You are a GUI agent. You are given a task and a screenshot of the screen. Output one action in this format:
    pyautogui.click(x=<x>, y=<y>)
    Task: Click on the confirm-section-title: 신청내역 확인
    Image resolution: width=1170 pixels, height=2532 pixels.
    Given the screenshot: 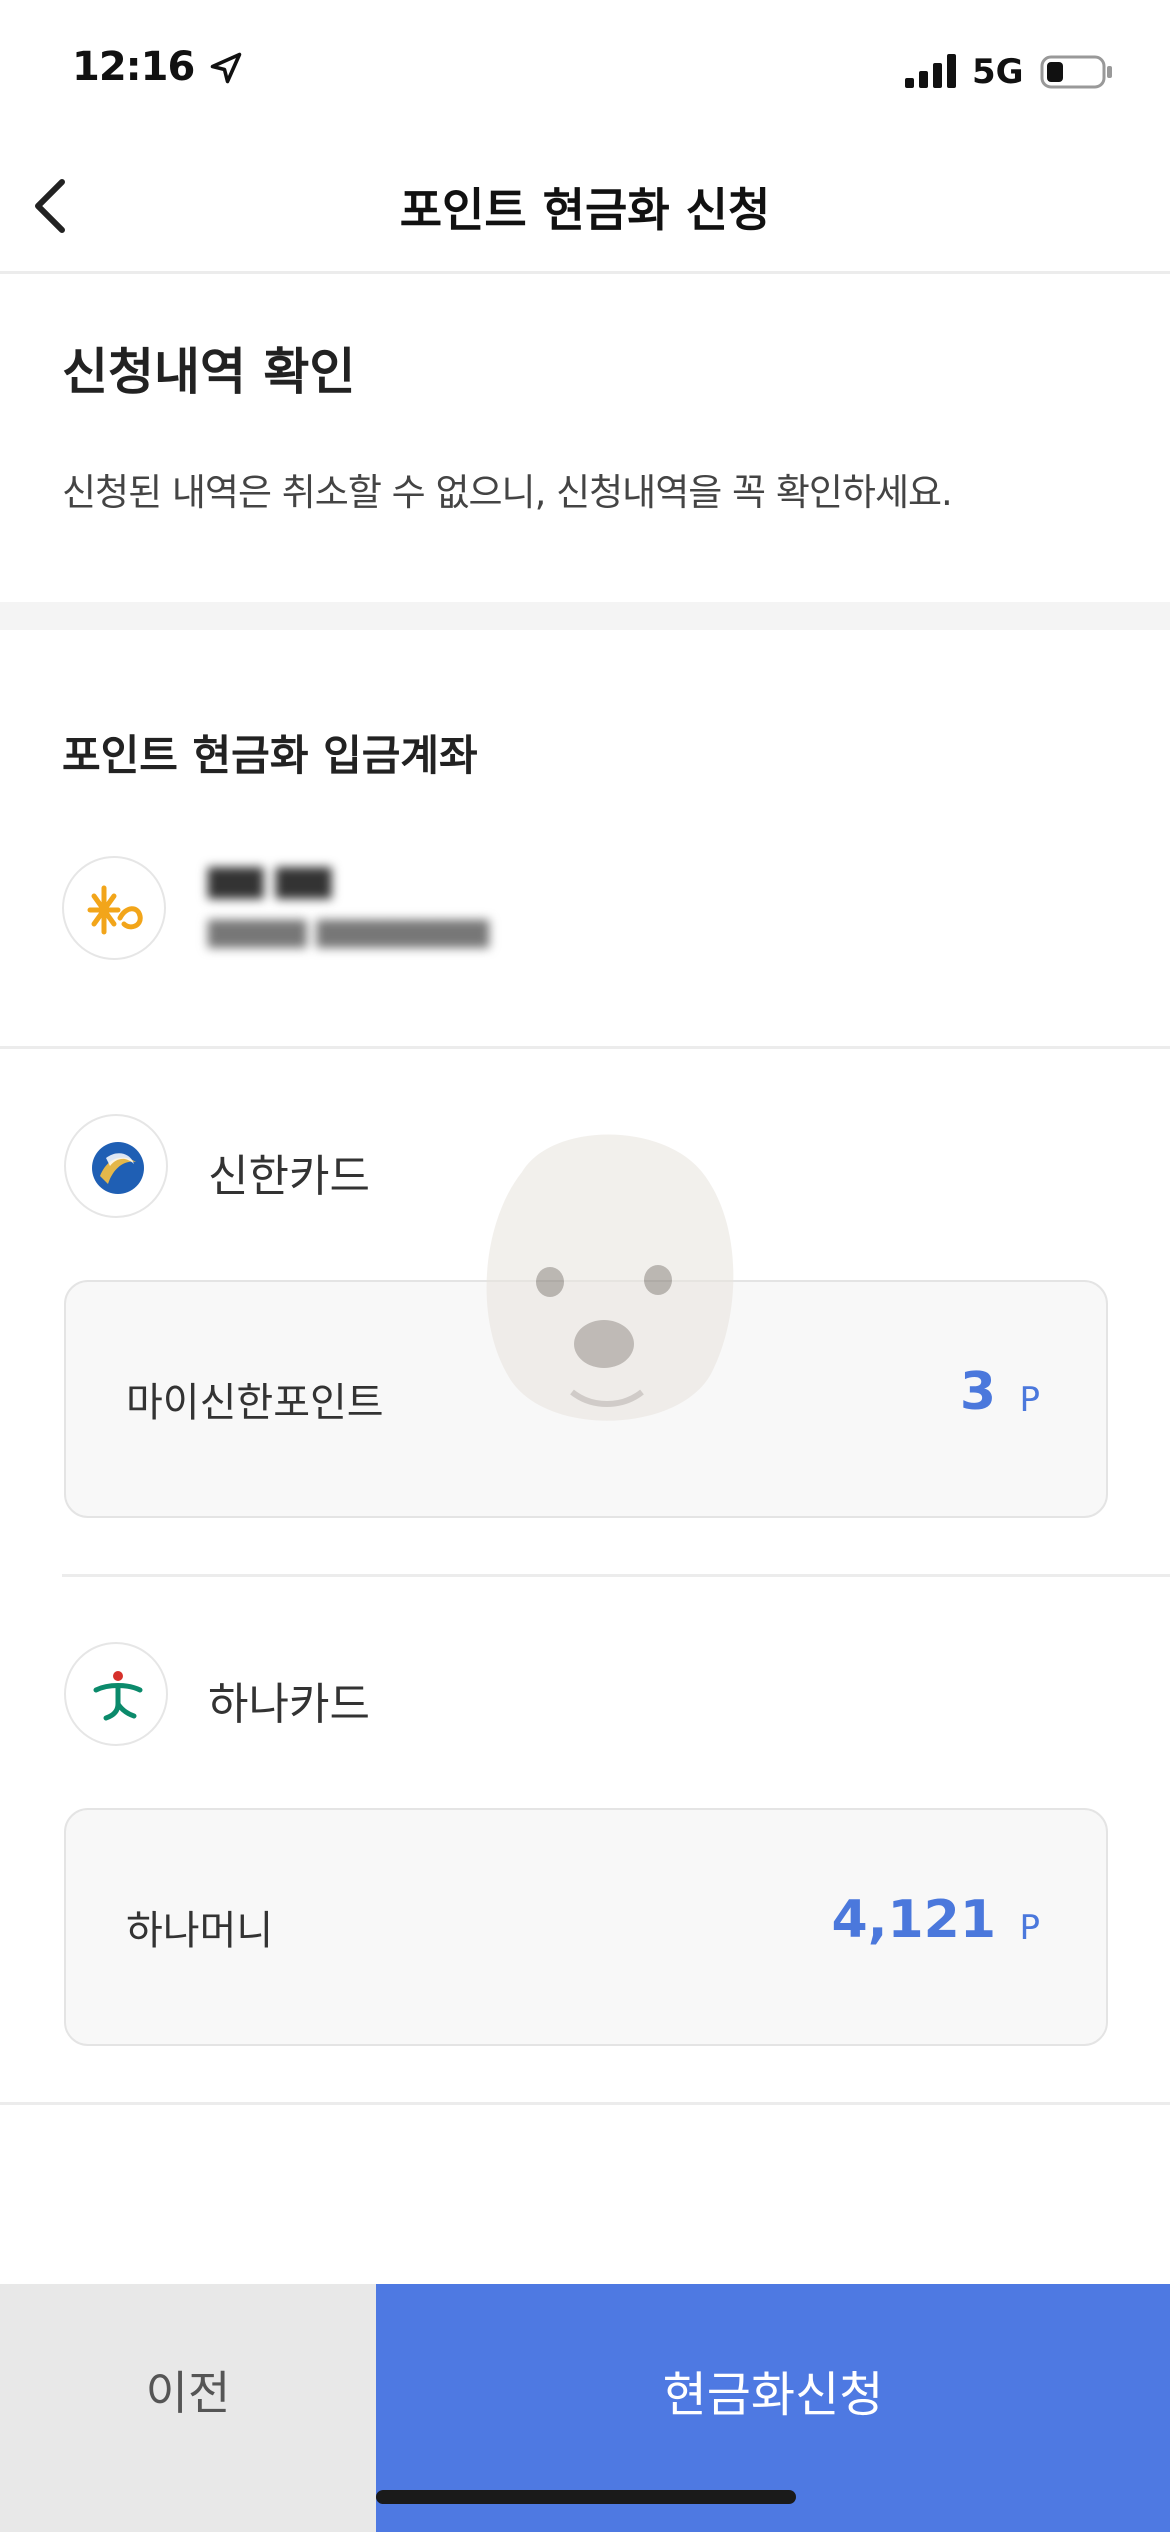 What is the action you would take?
    pyautogui.click(x=209, y=372)
    